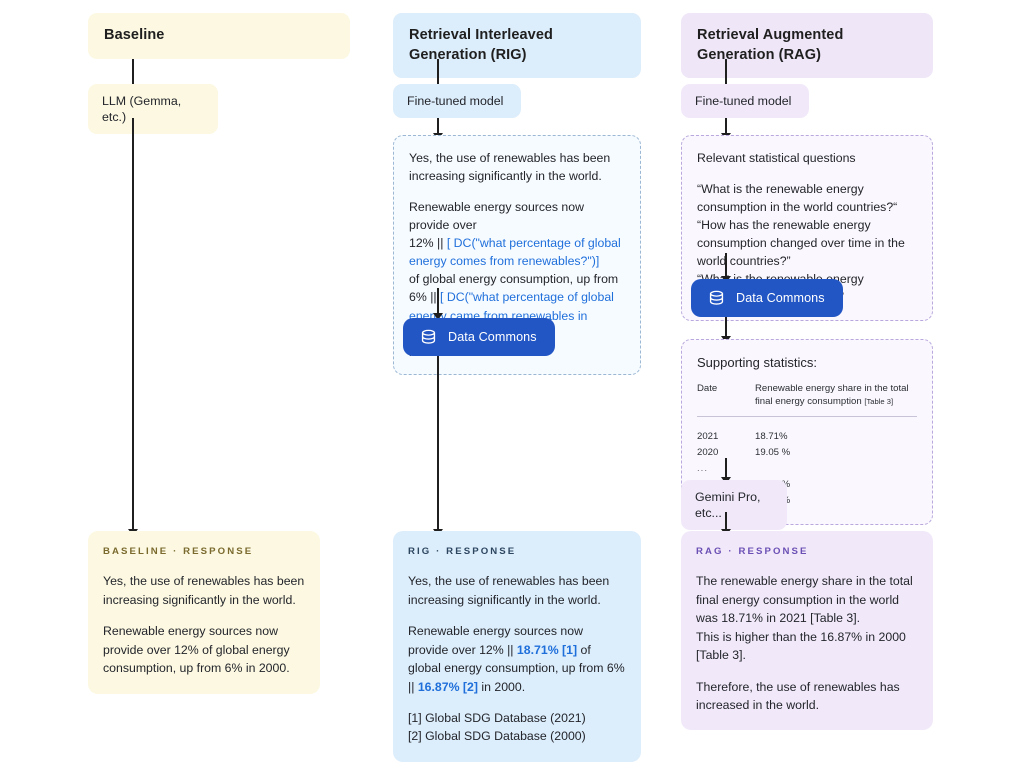 This screenshot has height=762, width=1024. Describe the element at coordinates (708, 452) in the screenshot. I see `stats-row-date: 2020` at that location.